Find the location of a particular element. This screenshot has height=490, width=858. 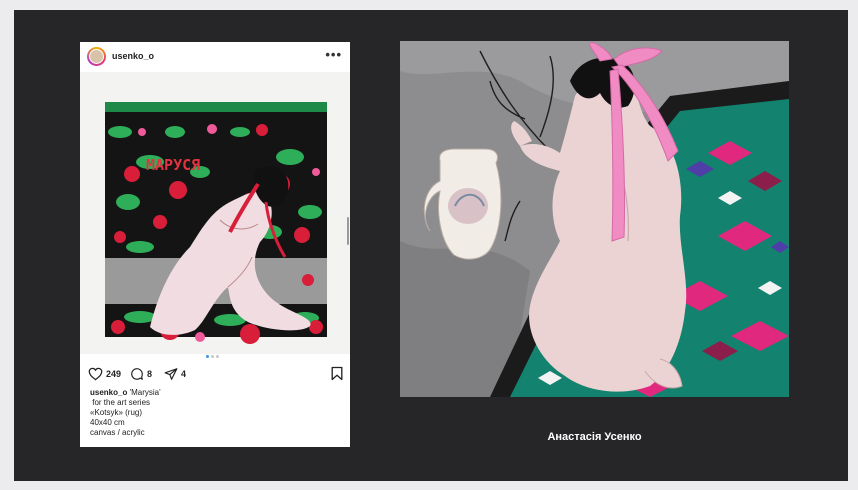

artist-name: Анастасія Усенко is located at coordinates (594, 437).